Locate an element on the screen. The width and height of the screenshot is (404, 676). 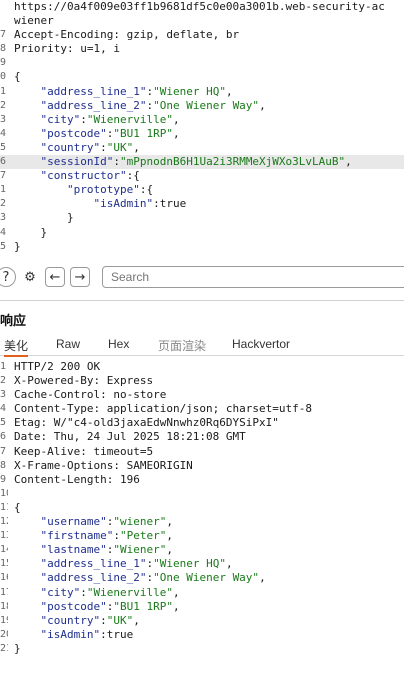
line-number: 19 is located at coordinates (4, 620).